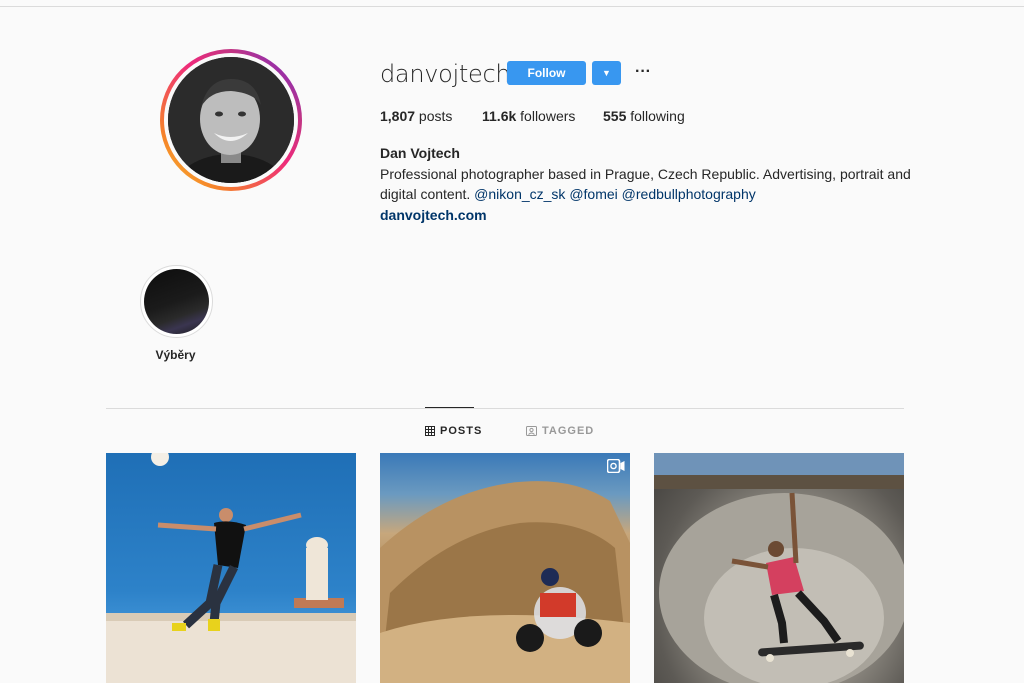 Image resolution: width=1024 pixels, height=683 pixels. I want to click on profile-username: danvojtech, so click(445, 74).